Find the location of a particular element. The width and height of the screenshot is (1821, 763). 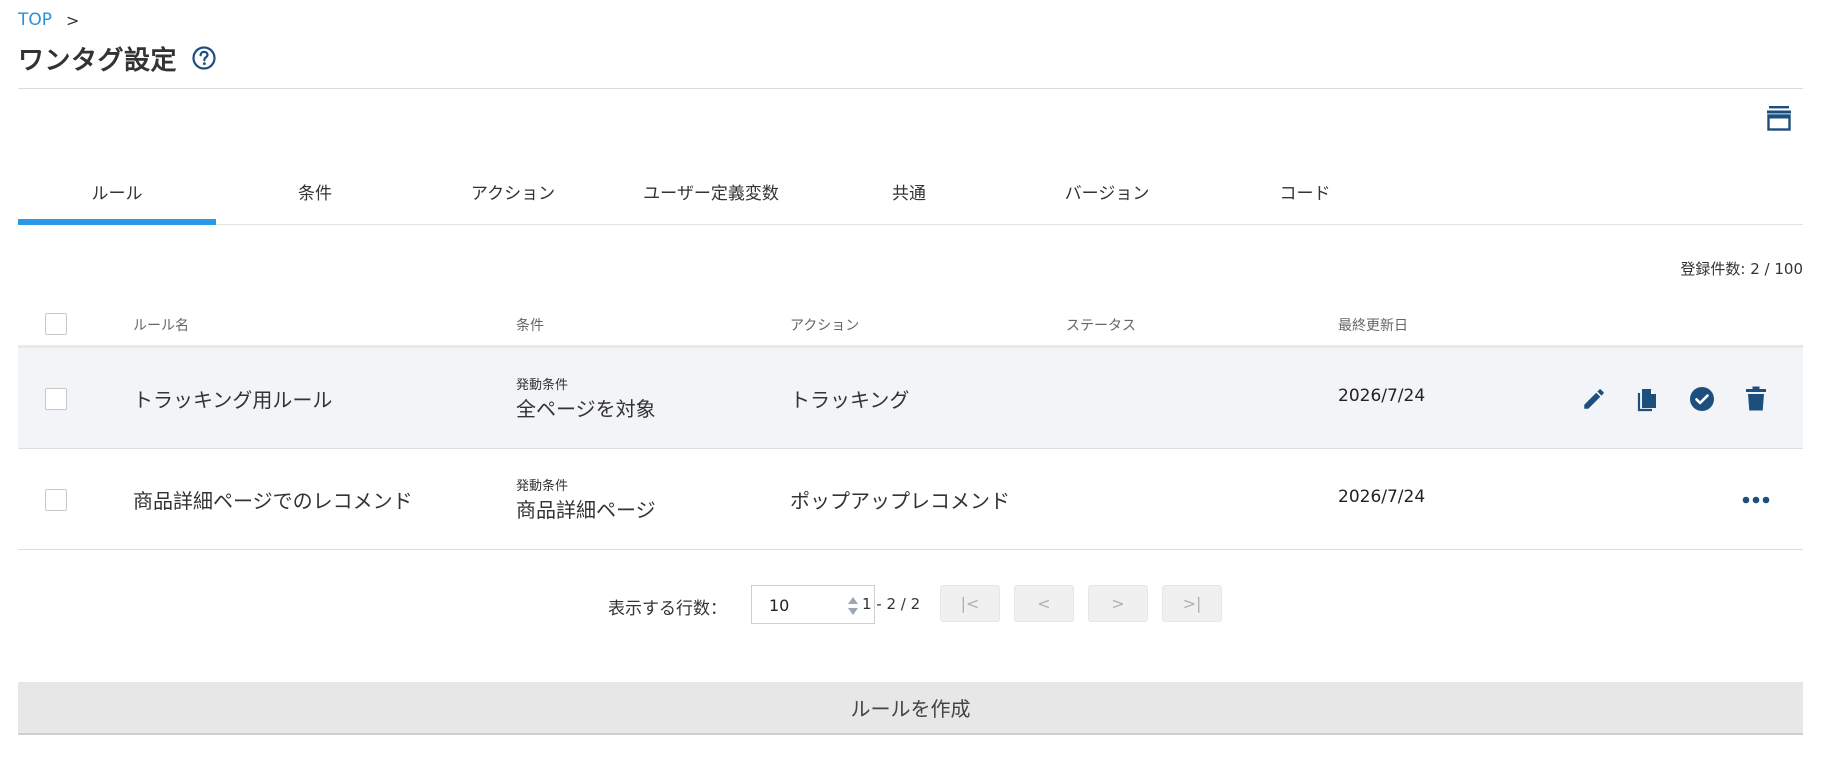

pencil-icon is located at coordinates (1594, 399).